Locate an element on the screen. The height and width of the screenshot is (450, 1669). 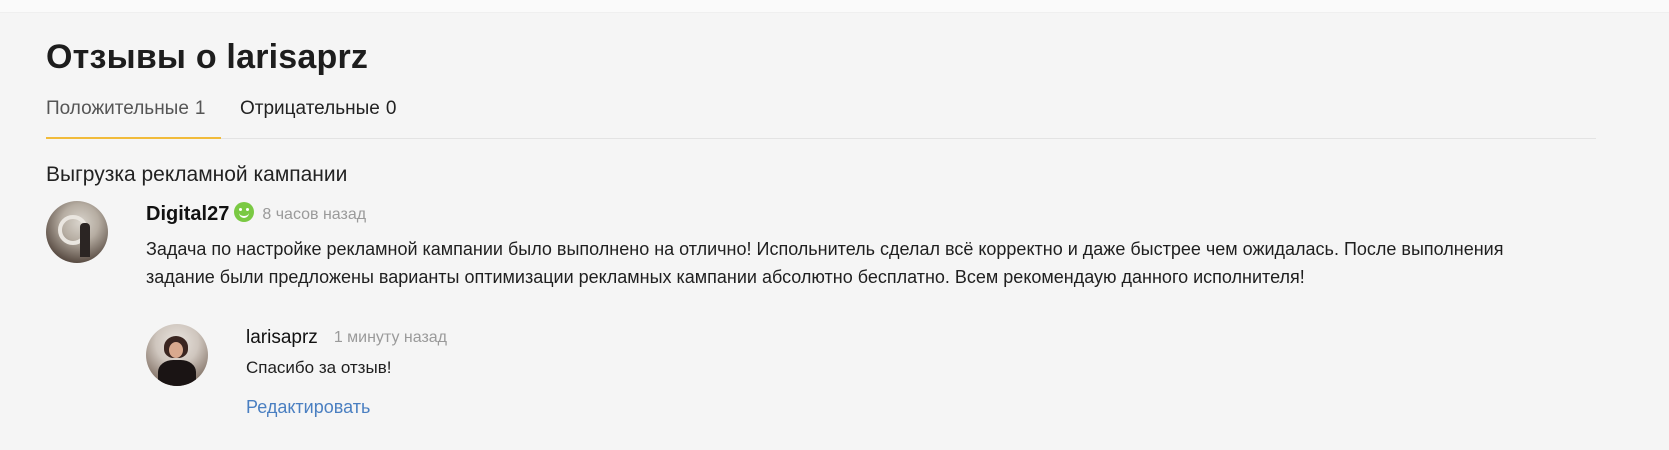
tab-negative: Отрицательные 0 is located at coordinates (318, 118).